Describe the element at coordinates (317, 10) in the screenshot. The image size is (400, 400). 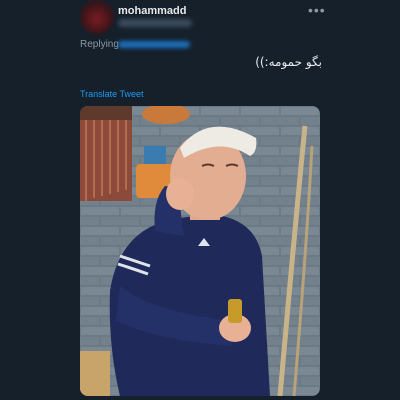
I see `more-icon: •••` at that location.